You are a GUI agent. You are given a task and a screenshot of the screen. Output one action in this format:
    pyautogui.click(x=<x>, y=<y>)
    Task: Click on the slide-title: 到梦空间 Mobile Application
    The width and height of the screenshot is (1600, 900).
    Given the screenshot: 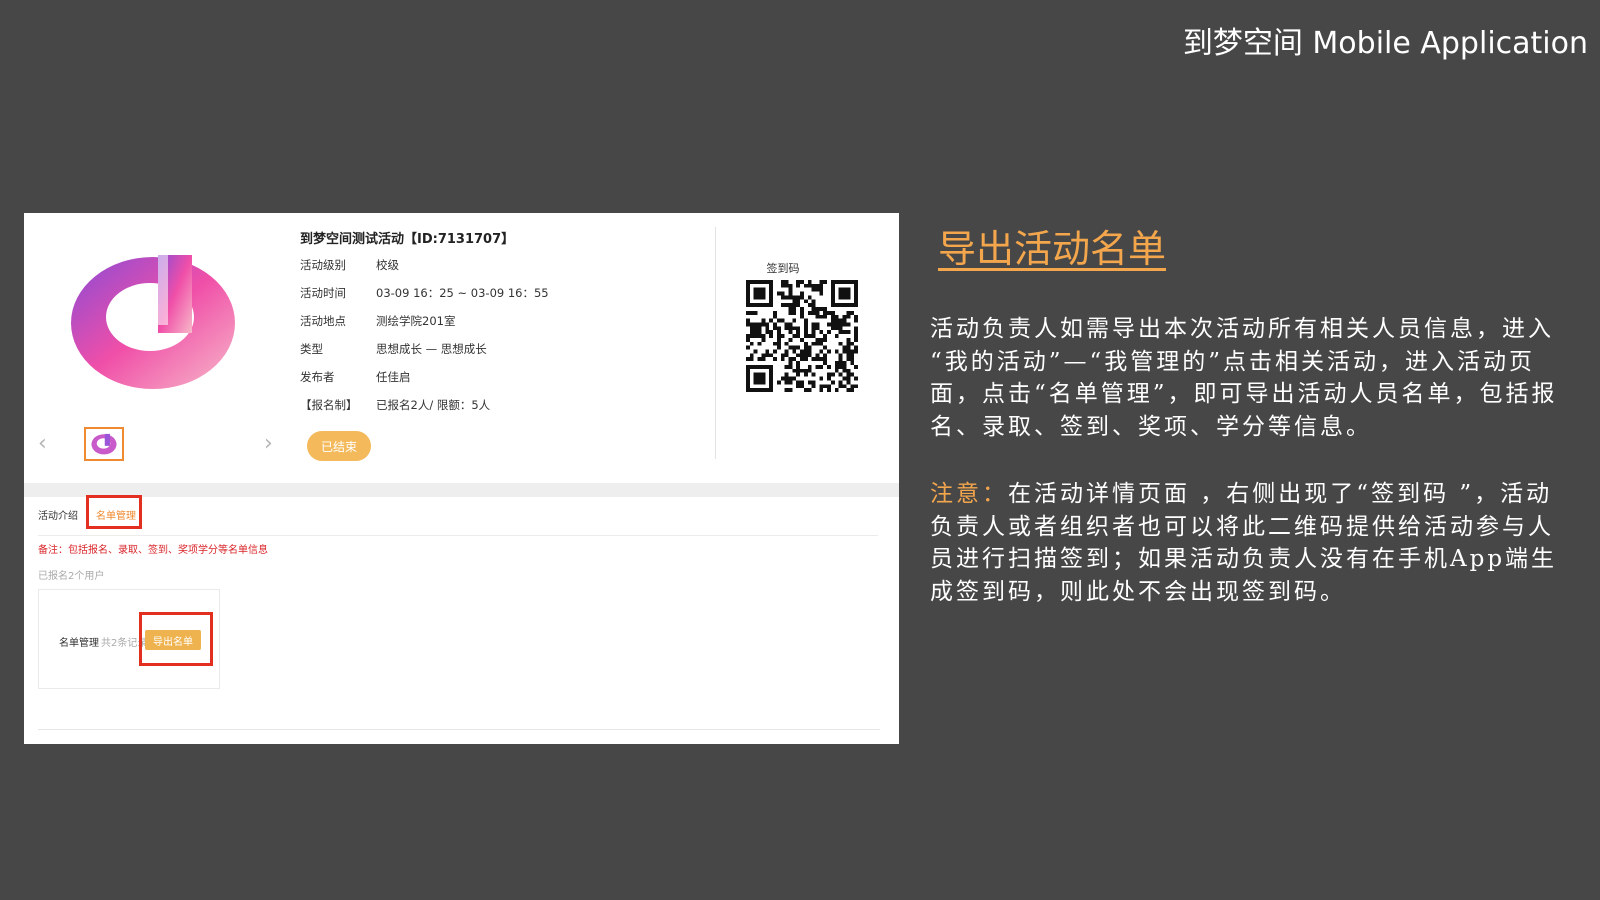 What is the action you would take?
    pyautogui.click(x=1385, y=43)
    